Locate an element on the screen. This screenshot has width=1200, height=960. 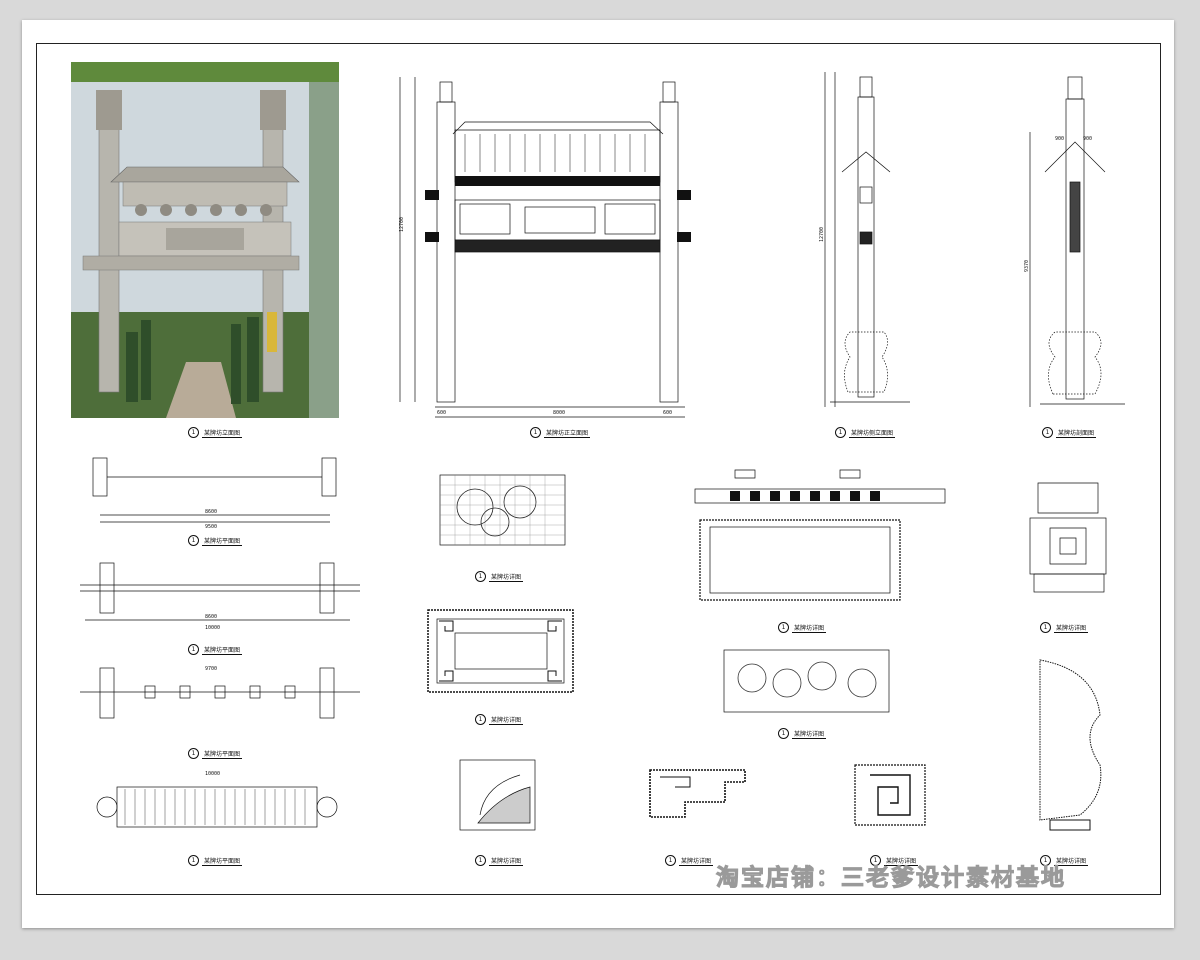
caption-plan4: 1 某牌坊平面图 is located at coordinates (215, 860).